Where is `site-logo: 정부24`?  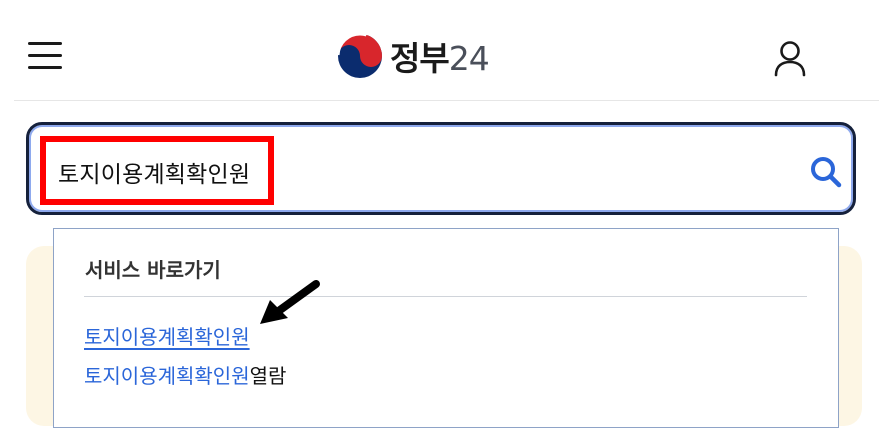
site-logo: 정부24 is located at coordinates (413, 56).